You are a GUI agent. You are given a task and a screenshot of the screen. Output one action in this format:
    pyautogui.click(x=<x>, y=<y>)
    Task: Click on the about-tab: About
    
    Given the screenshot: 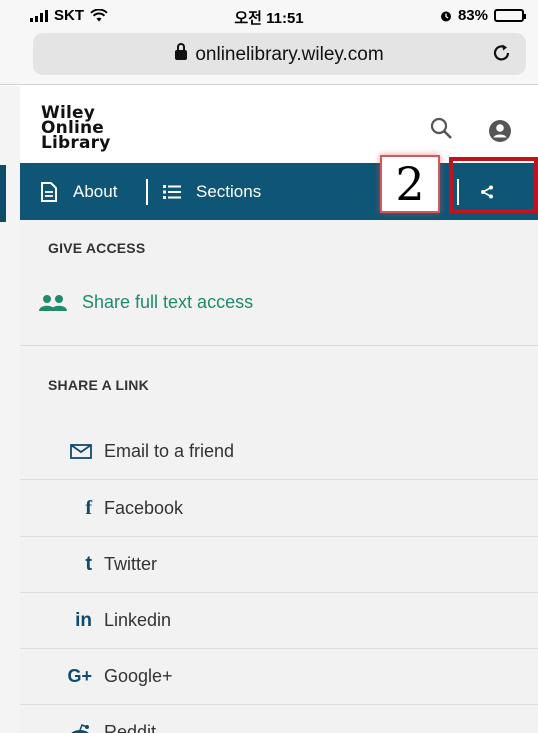 What is the action you would take?
    pyautogui.click(x=78, y=191)
    